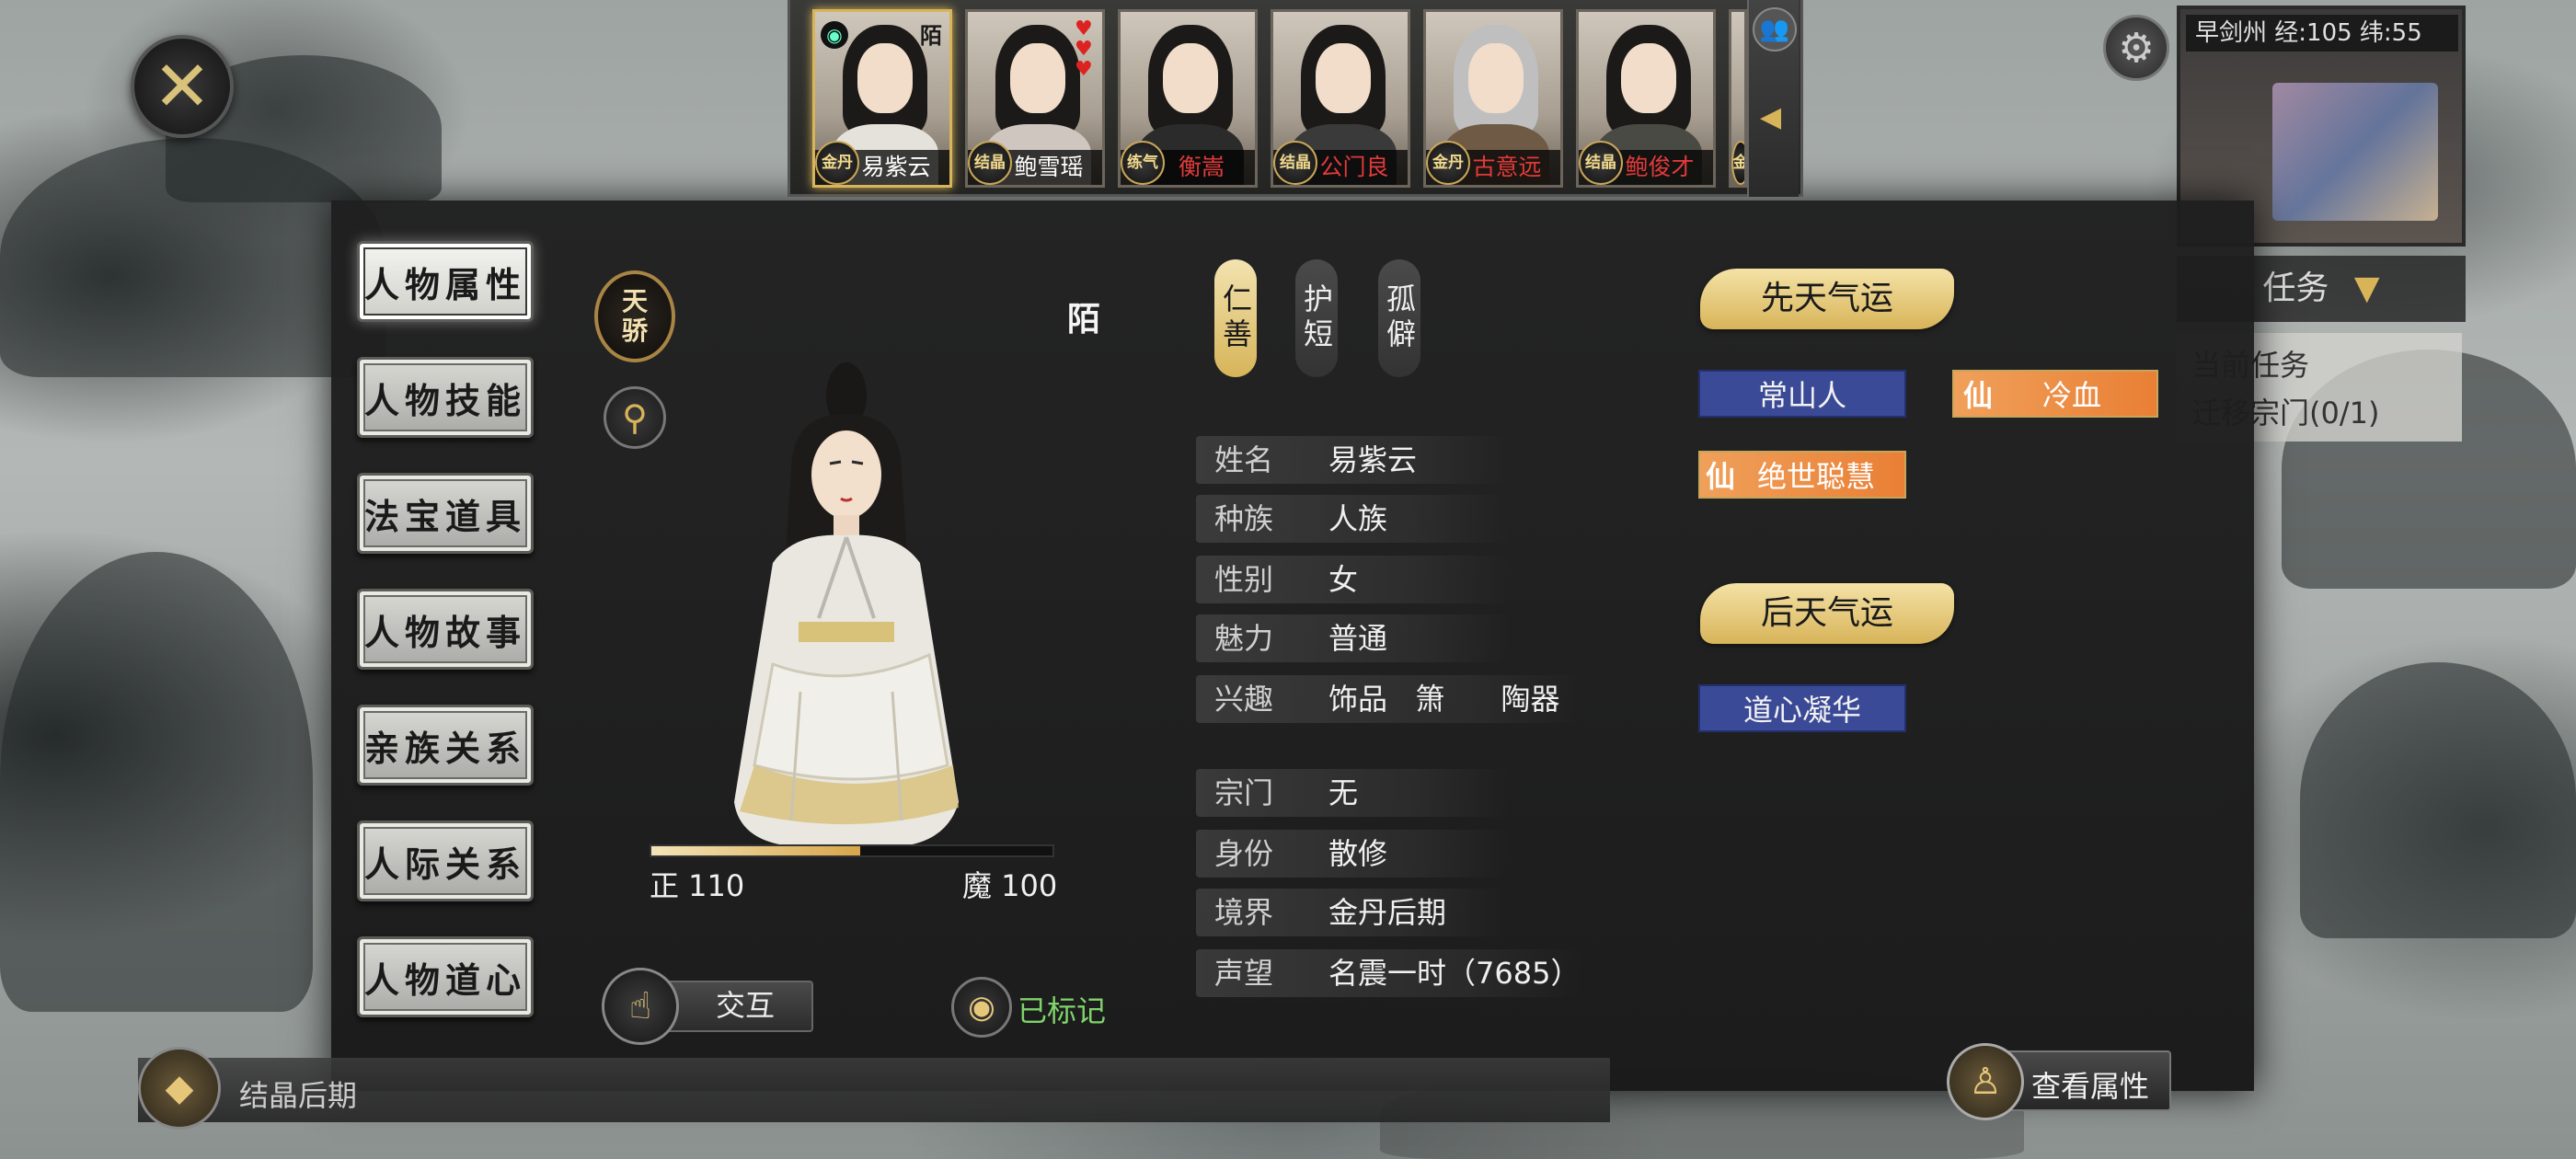 This screenshot has height=1159, width=2576. What do you see at coordinates (1352, 793) in the screenshot?
I see `info-row-sect: 宗门 无` at bounding box center [1352, 793].